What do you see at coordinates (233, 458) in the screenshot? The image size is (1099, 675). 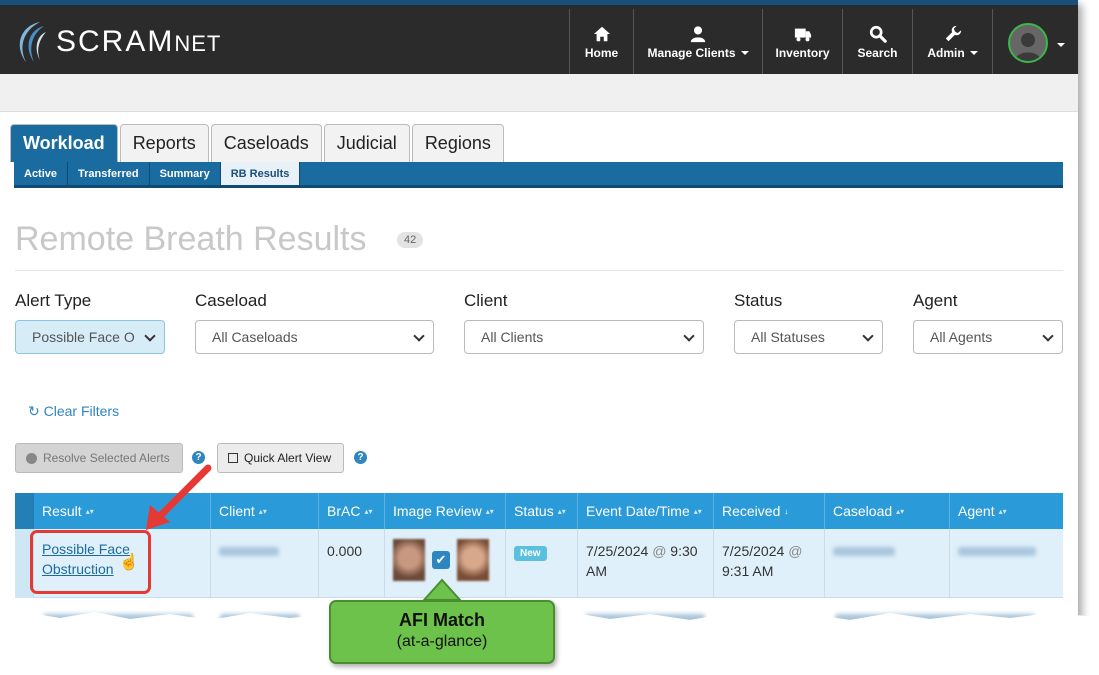 I see `external-link-icon` at bounding box center [233, 458].